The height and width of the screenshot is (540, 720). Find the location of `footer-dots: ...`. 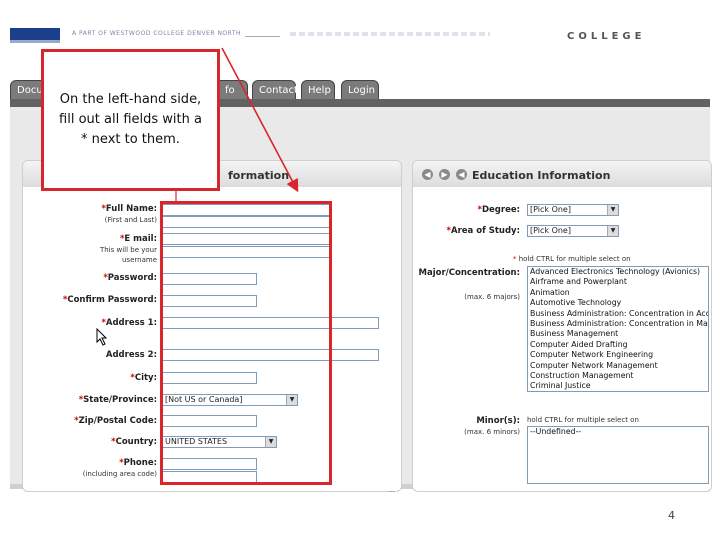

footer-dots: ... is located at coordinates (391, 490).